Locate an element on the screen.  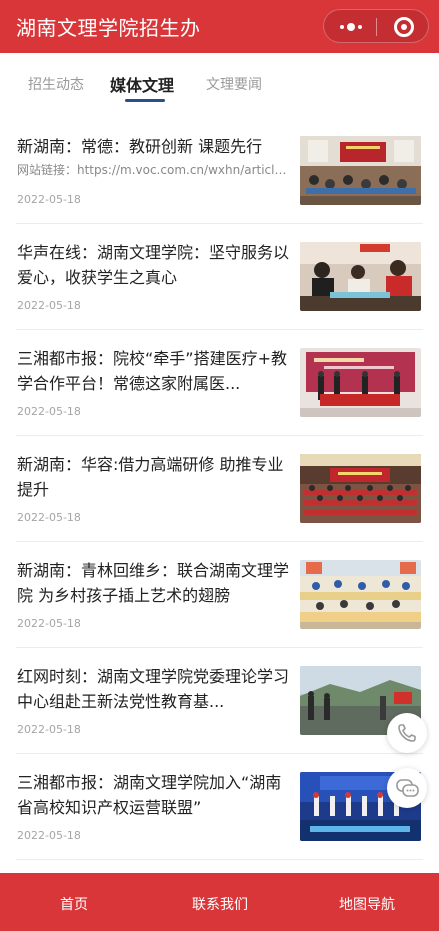
capsule-menu is located at coordinates (376, 26).